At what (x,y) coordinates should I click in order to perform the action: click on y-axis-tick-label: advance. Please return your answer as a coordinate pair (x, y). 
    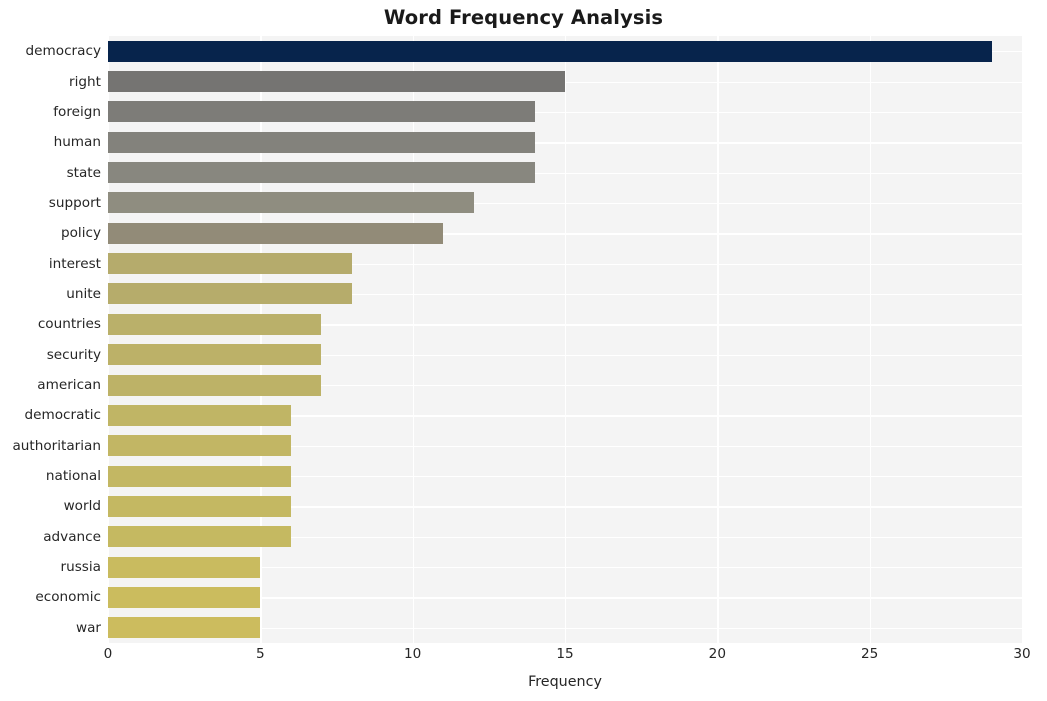
    Looking at the image, I should click on (72, 536).